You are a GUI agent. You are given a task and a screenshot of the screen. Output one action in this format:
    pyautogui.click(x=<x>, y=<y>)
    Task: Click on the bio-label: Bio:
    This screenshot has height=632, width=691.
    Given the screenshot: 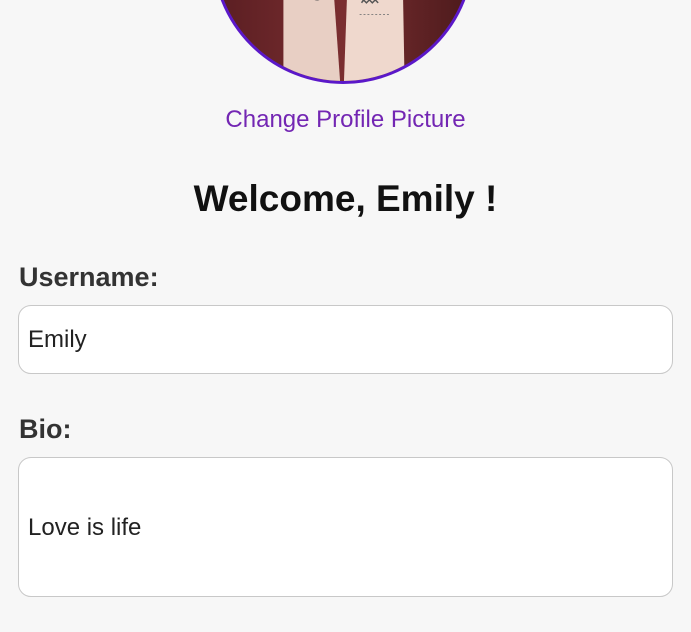 What is the action you would take?
    pyautogui.click(x=45, y=429)
    